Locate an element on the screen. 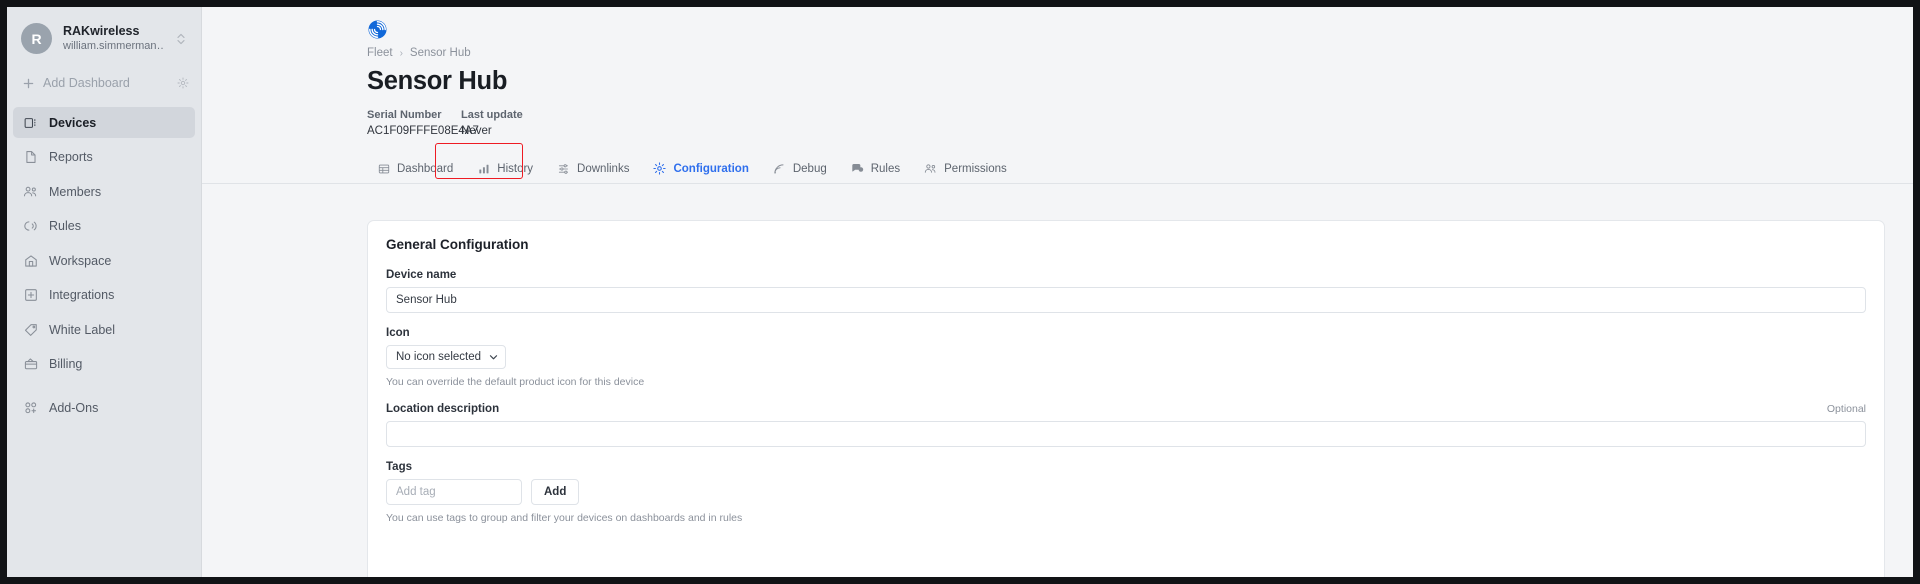 This screenshot has height=584, width=1920. rak-spiral-logo-icon is located at coordinates (1140, 29).